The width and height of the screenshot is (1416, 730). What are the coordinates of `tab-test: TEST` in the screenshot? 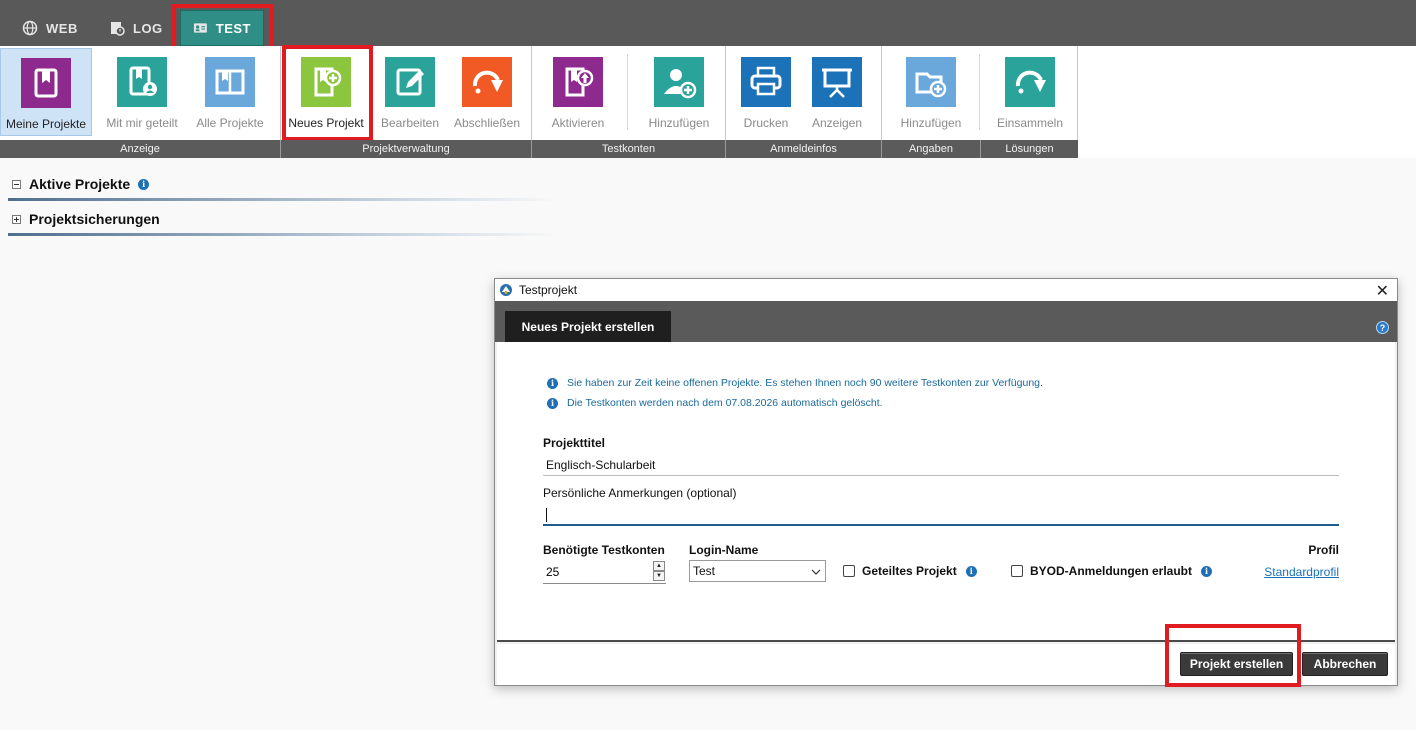 It's located at (222, 28).